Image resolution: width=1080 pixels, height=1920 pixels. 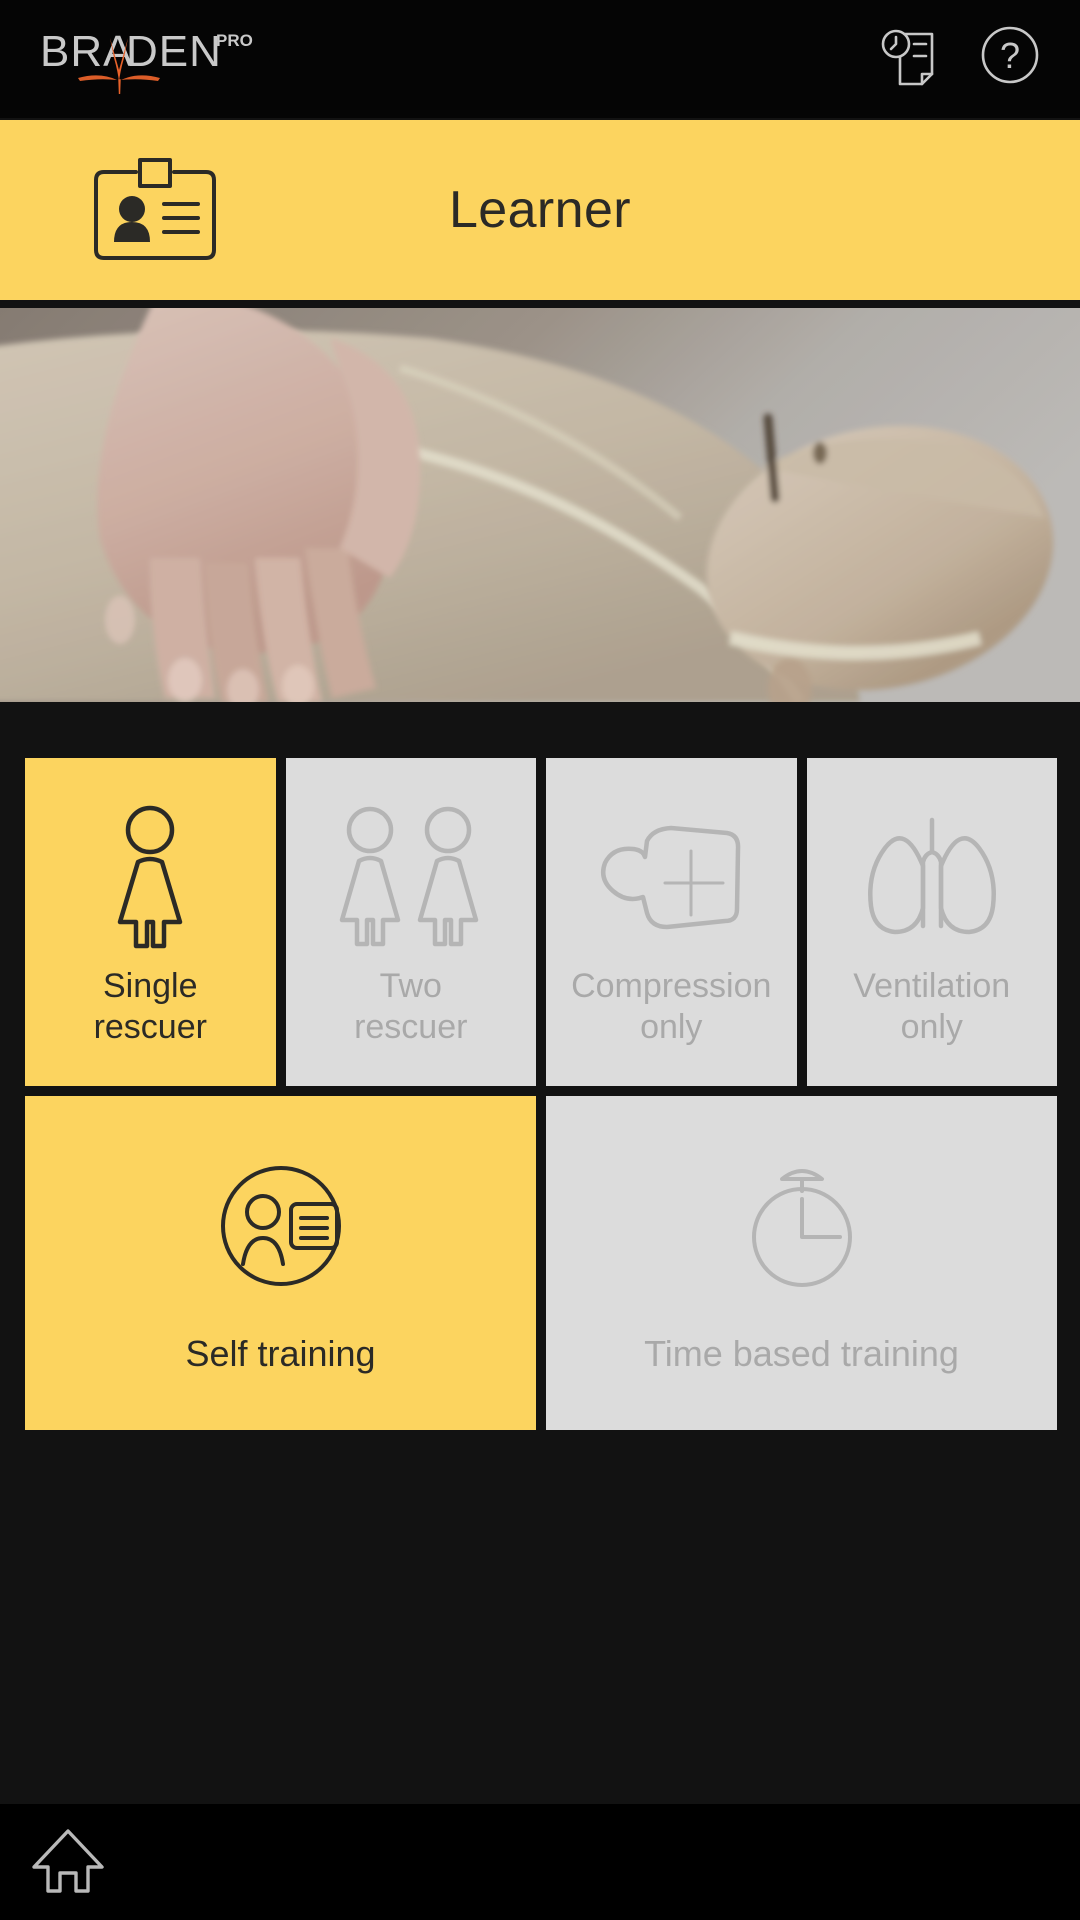 I want to click on stopwatch-icon, so click(x=802, y=1226).